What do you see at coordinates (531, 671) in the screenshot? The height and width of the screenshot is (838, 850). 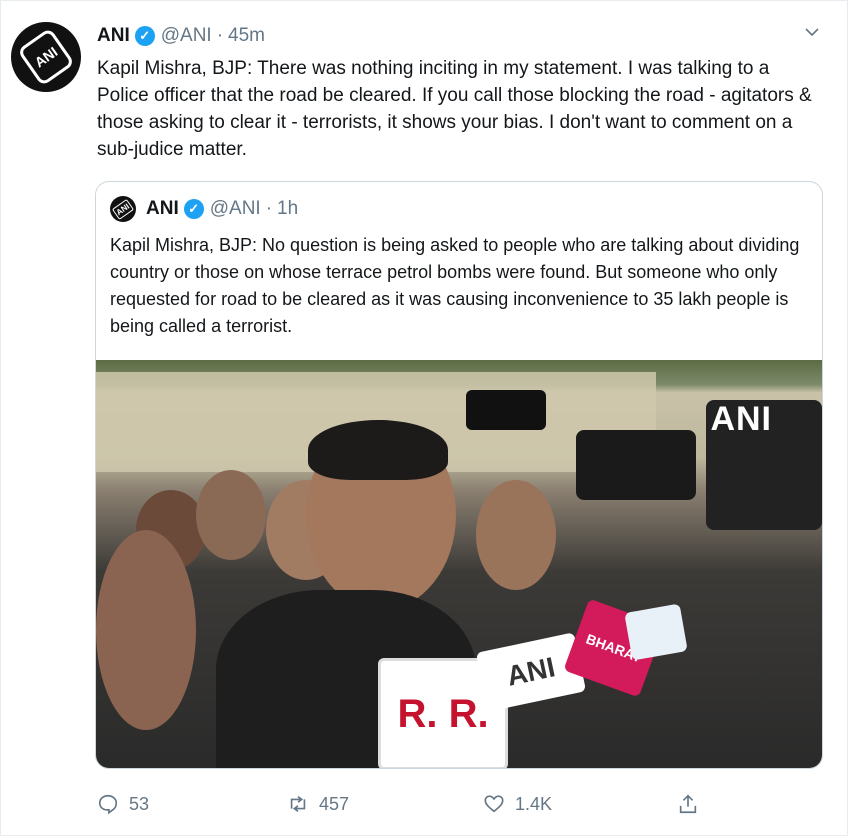 I see `mic-label: ANI` at bounding box center [531, 671].